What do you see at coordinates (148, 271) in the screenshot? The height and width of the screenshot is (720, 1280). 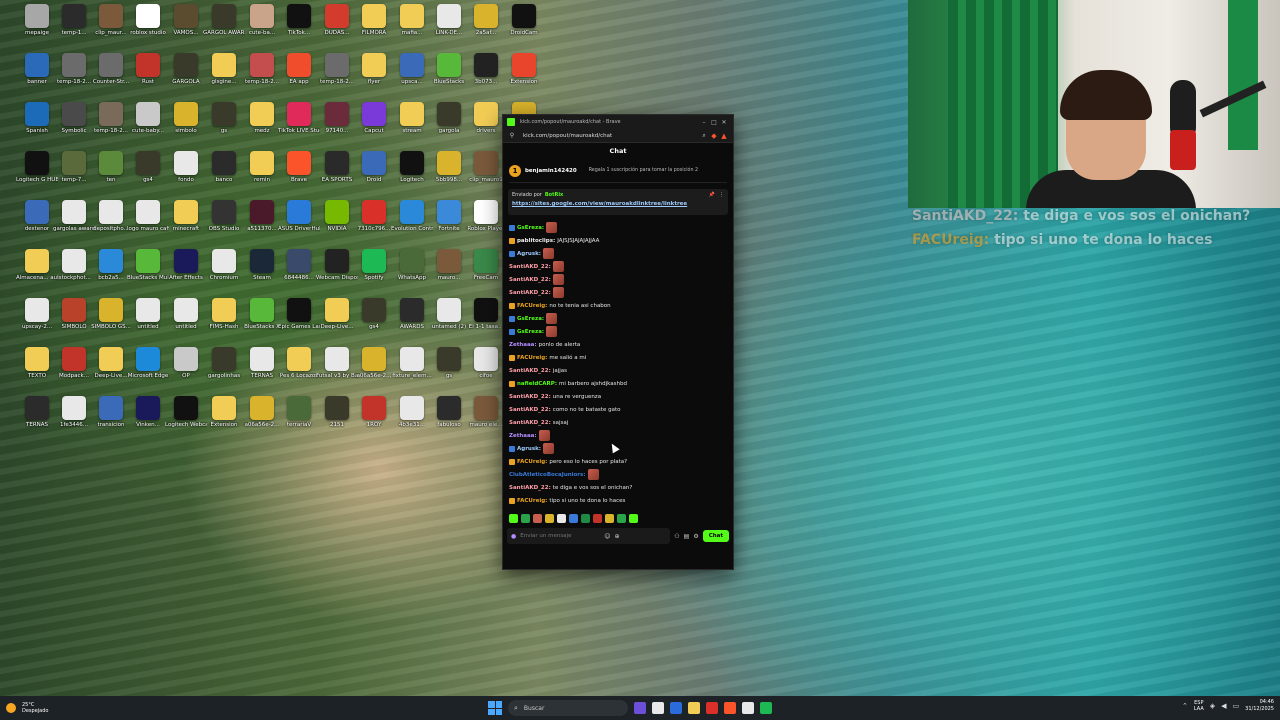 I see `desktop-icon: BlueStacks Multi` at bounding box center [148, 271].